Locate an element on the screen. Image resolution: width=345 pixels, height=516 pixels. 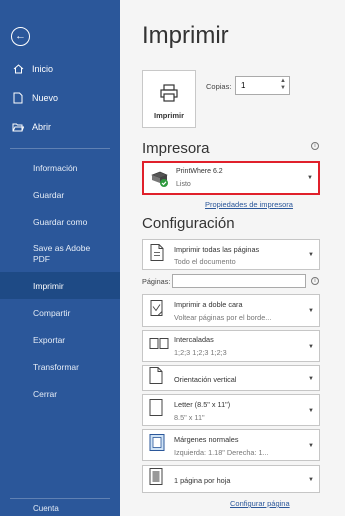
sidebar-item-imprimir: Imprimir is located at coordinates (60, 285).